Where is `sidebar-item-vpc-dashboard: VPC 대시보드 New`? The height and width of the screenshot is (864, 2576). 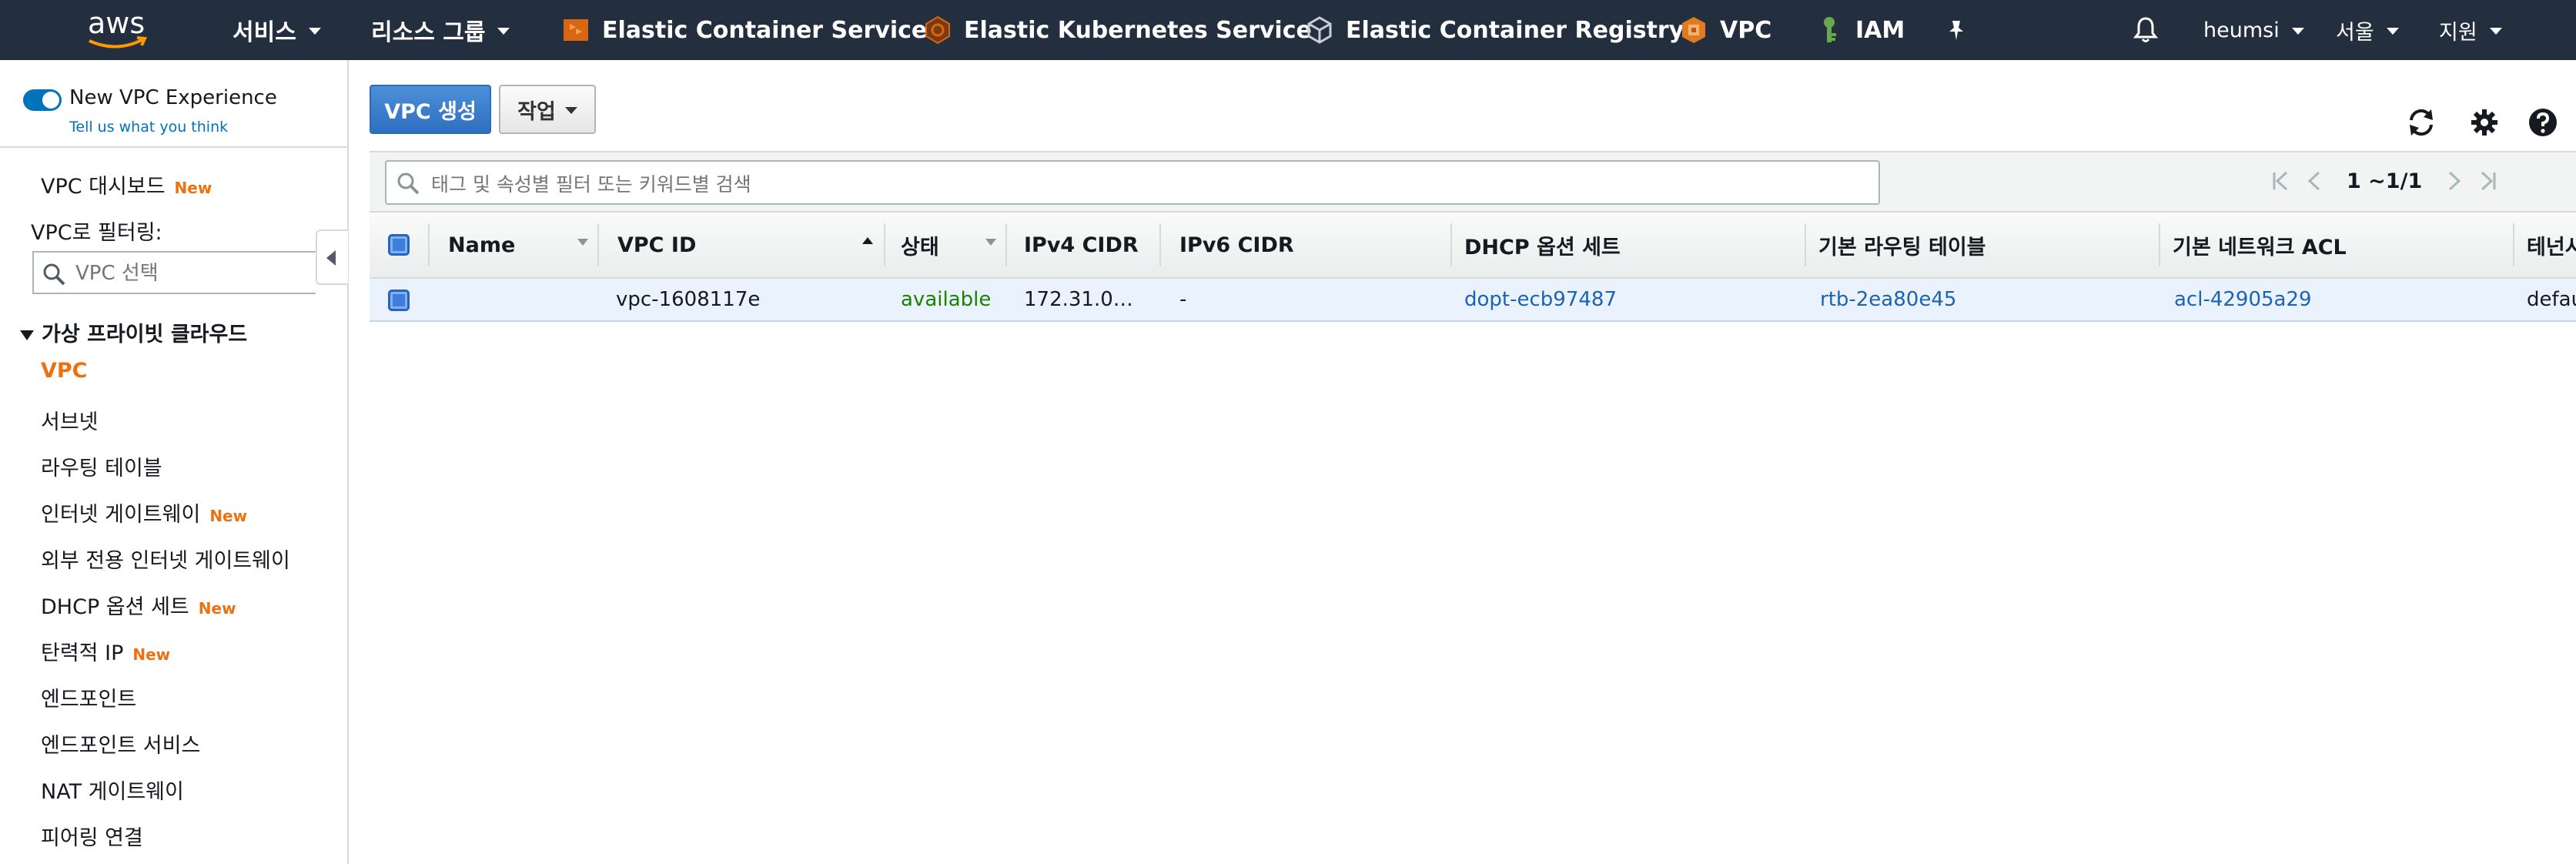
sidebar-item-vpc-dashboard: VPC 대시보드 New is located at coordinates (126, 184).